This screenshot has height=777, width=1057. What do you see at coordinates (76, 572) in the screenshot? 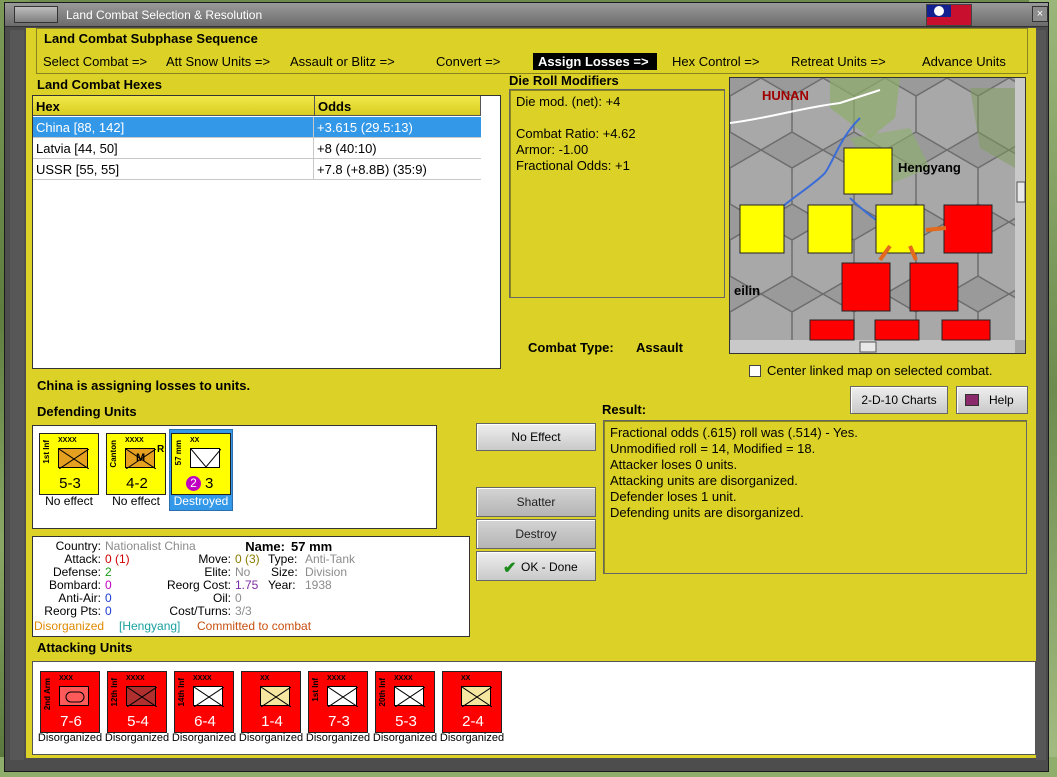
I see `defense-label: Defense:` at bounding box center [76, 572].